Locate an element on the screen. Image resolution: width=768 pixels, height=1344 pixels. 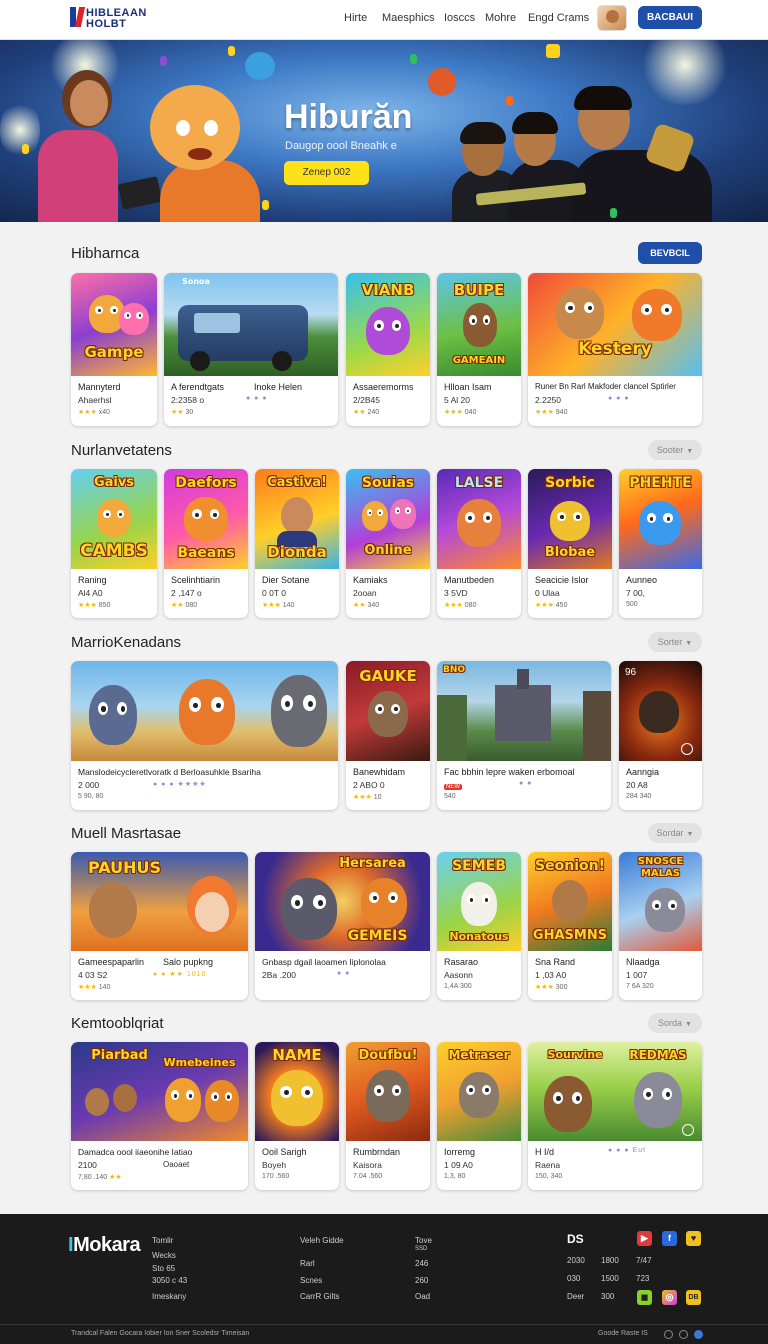
footer-link: Imeskany is located at coordinates (169, 1296).